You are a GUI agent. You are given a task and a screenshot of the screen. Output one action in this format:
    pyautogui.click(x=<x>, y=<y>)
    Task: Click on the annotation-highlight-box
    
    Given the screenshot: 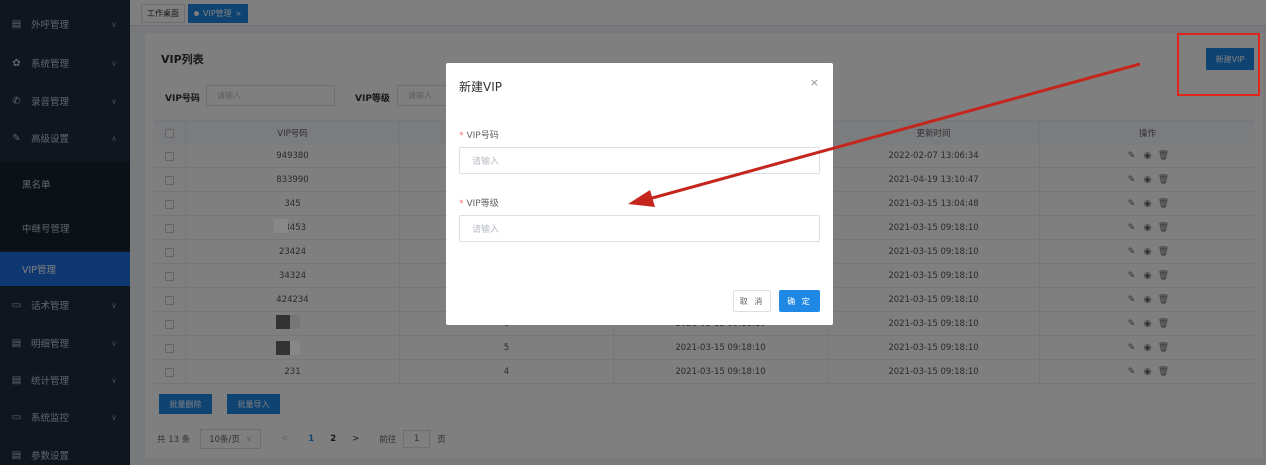 What is the action you would take?
    pyautogui.click(x=1218, y=64)
    